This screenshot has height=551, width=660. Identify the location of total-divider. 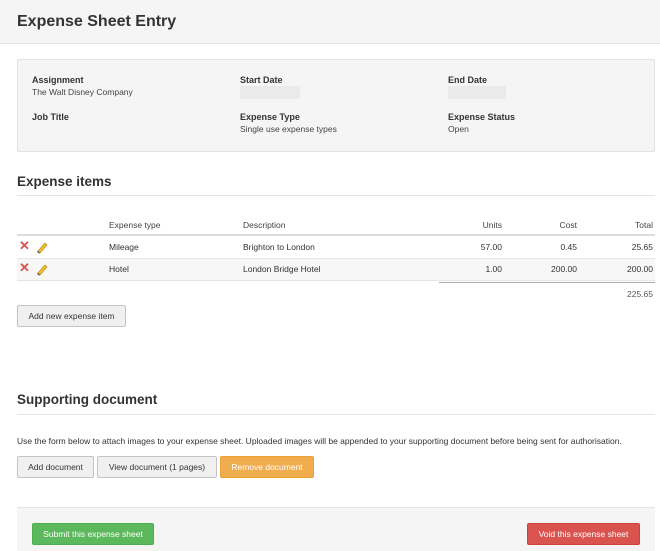
(547, 282).